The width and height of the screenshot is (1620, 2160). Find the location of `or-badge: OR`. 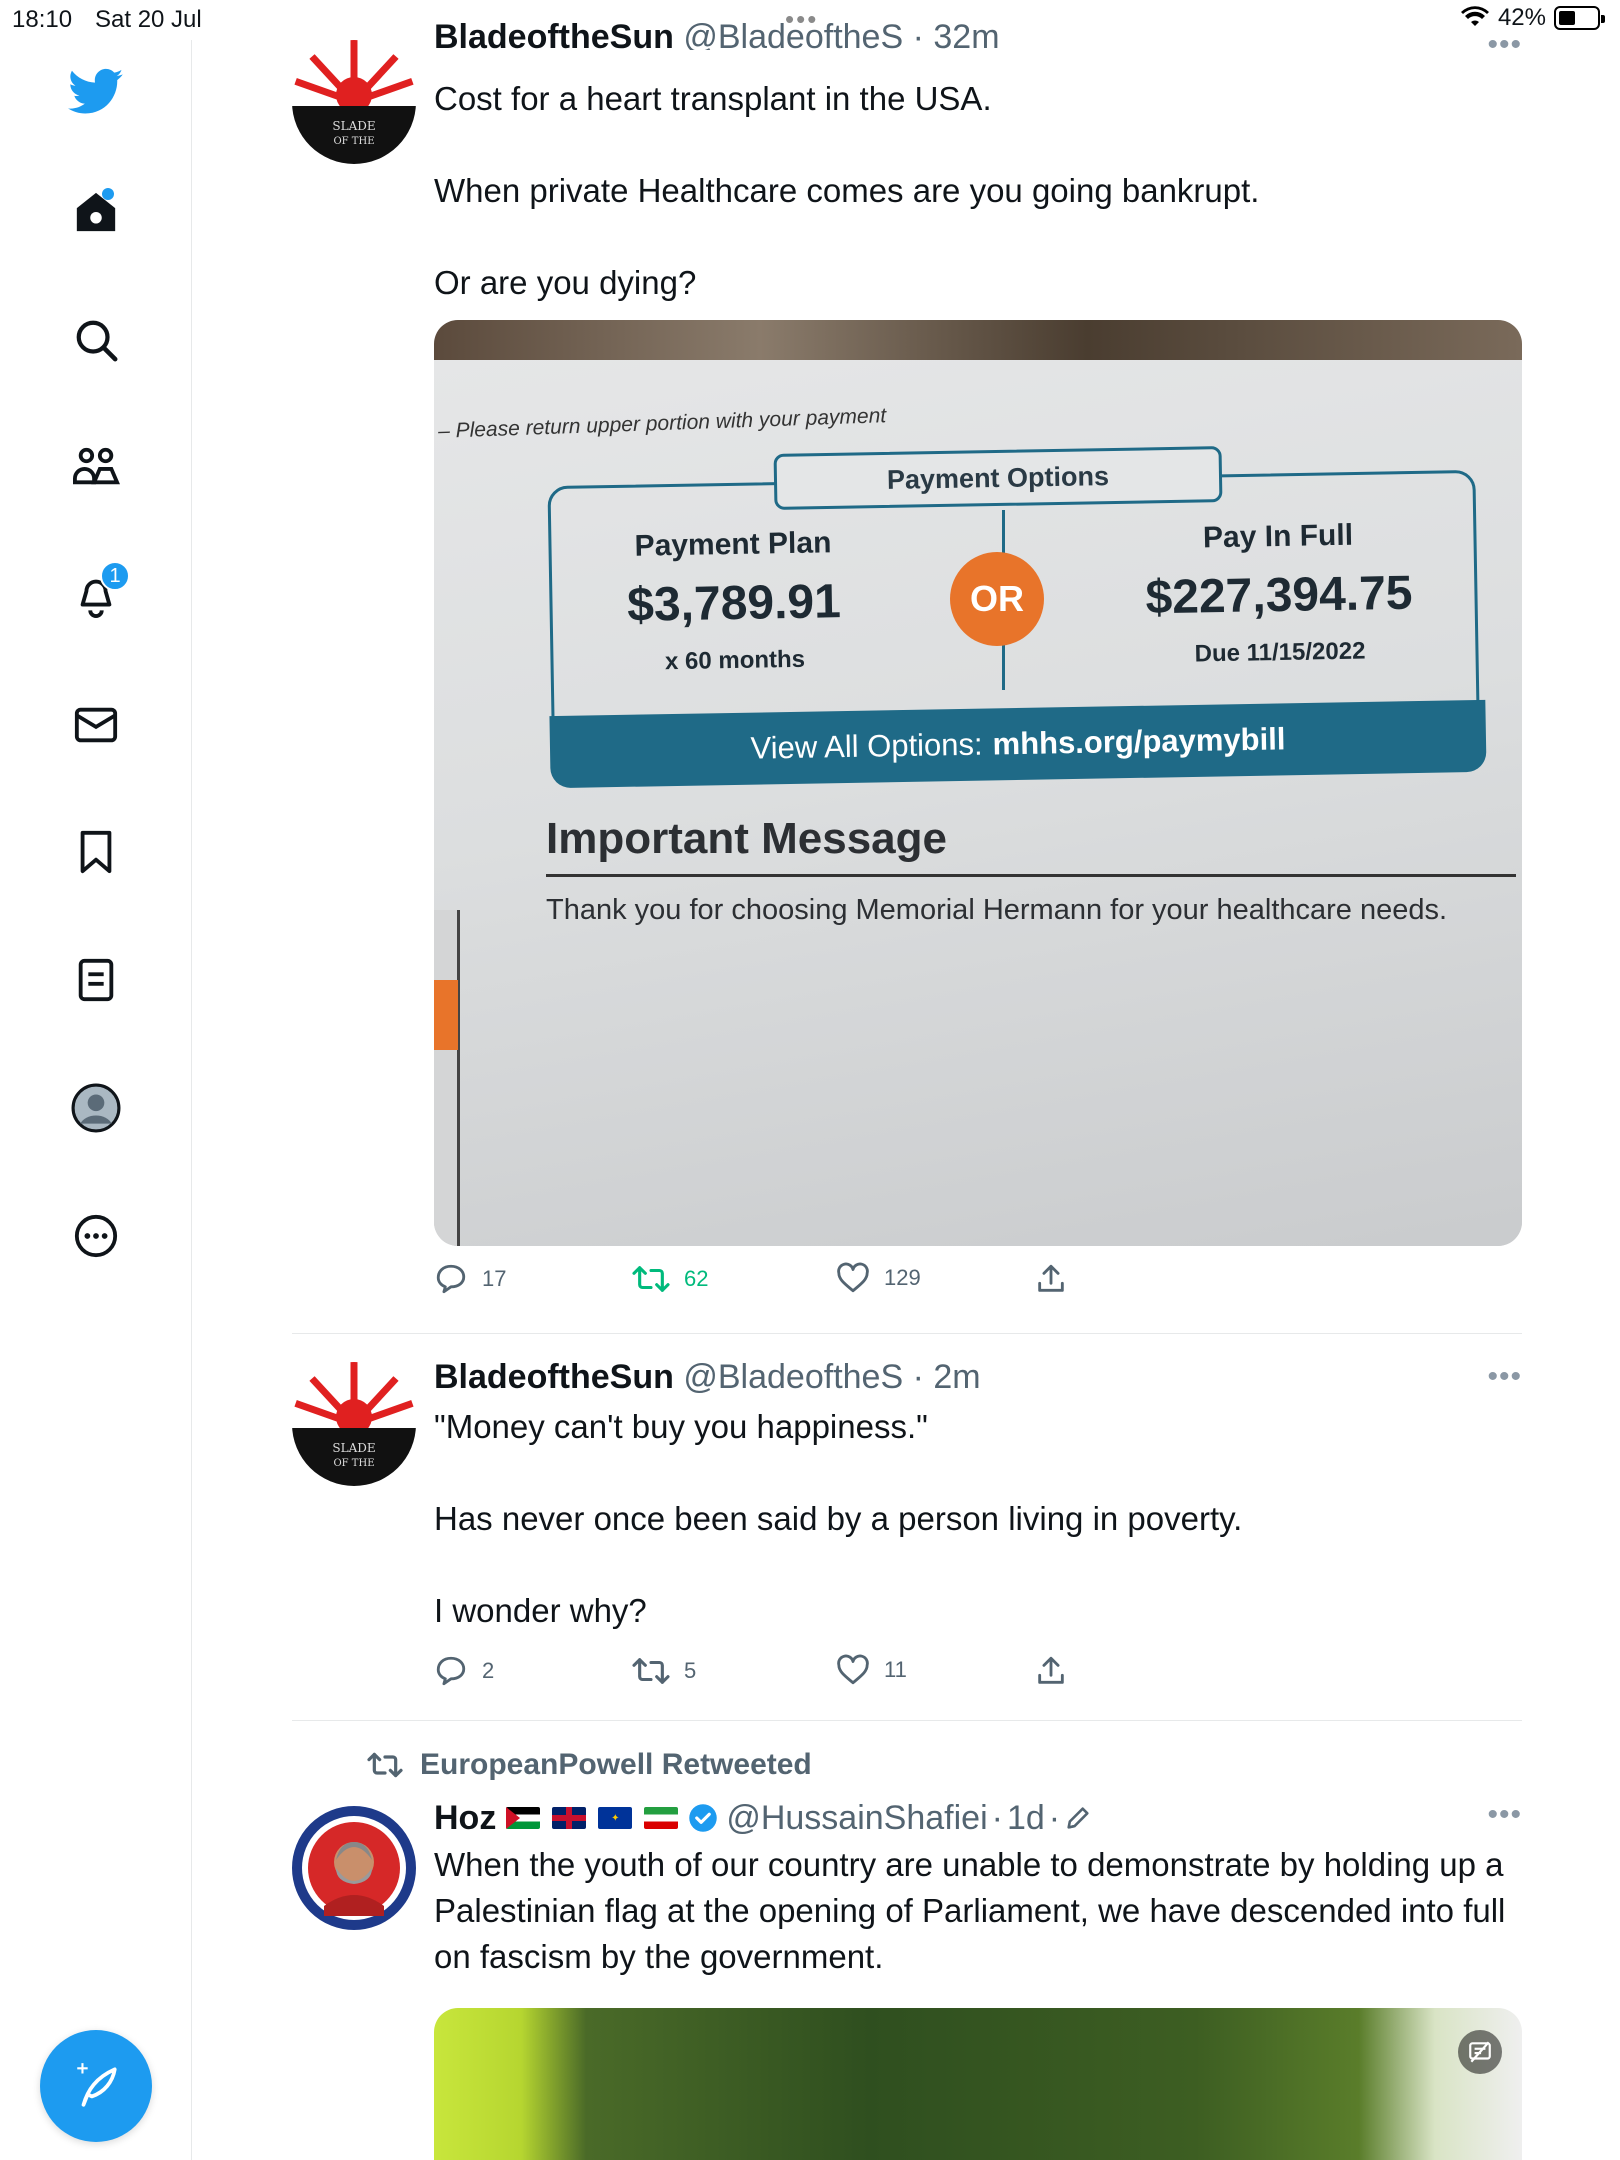

or-badge: OR is located at coordinates (997, 599).